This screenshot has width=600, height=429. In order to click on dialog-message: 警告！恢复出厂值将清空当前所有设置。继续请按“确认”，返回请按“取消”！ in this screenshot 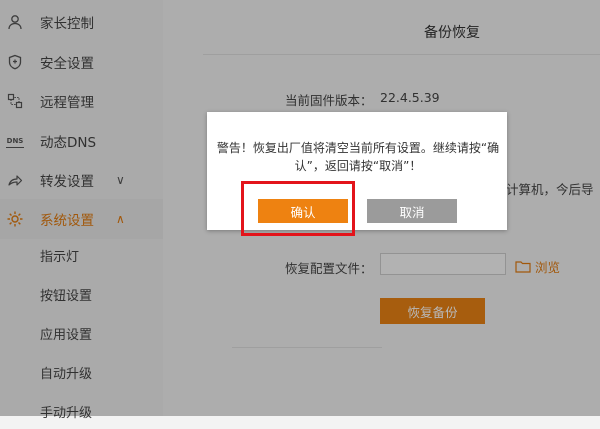, I will do `click(358, 157)`.